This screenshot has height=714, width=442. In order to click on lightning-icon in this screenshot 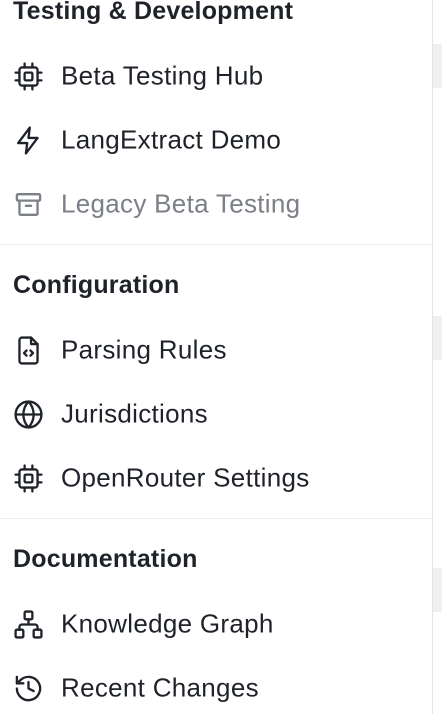, I will do `click(28, 140)`.